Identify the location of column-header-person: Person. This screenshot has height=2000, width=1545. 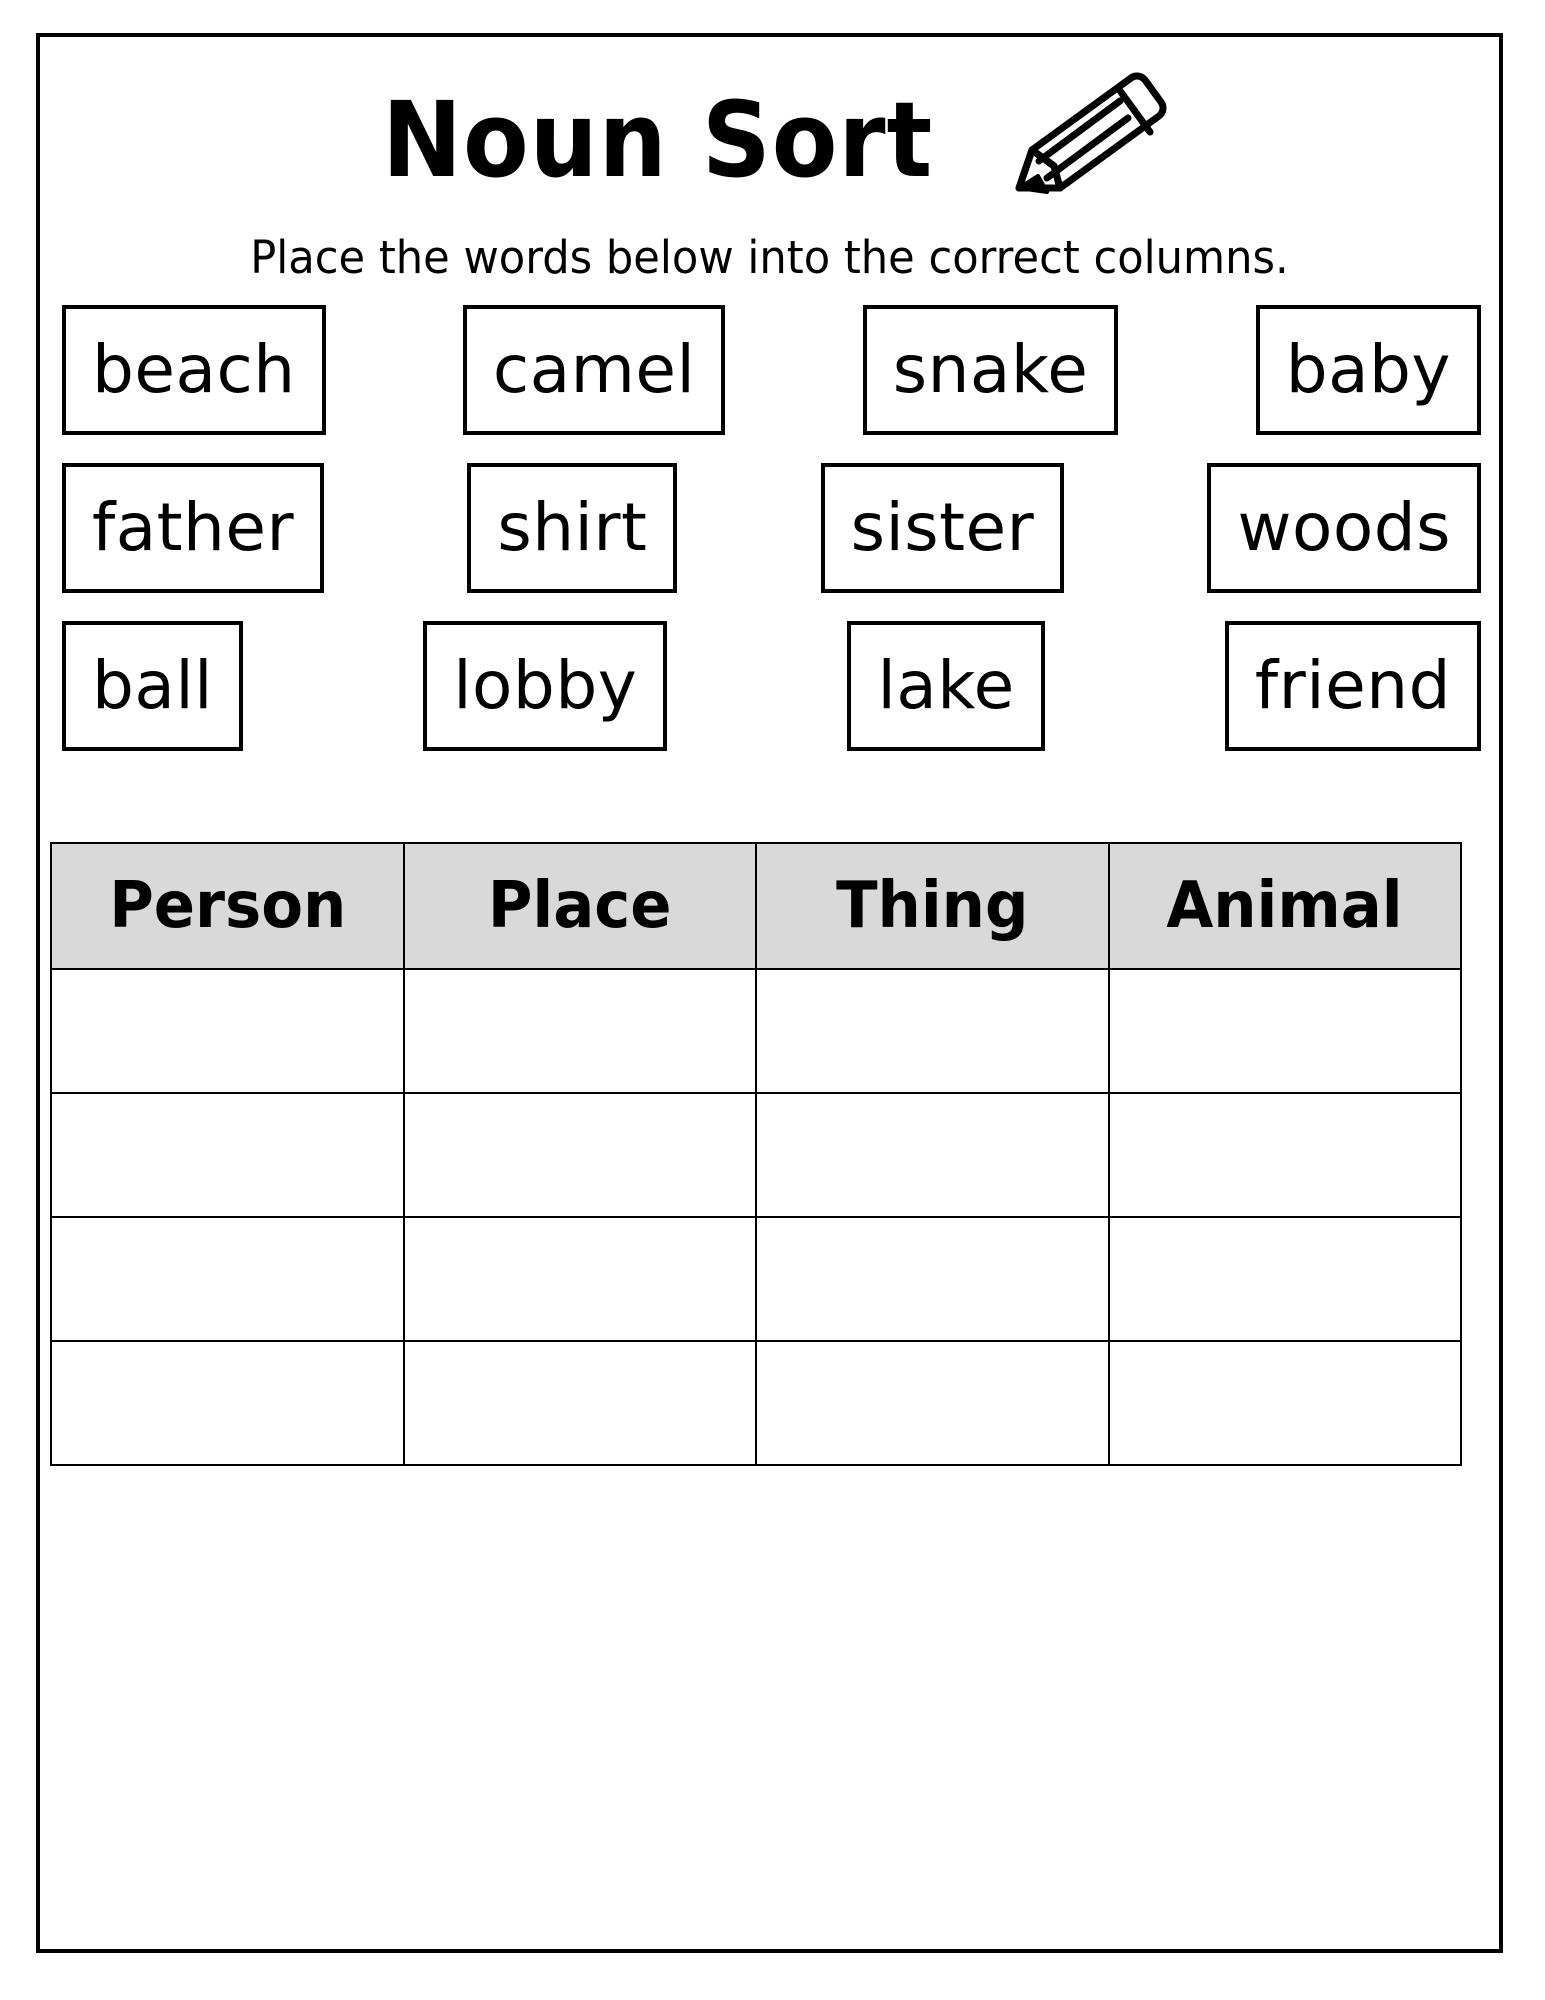
(227, 906).